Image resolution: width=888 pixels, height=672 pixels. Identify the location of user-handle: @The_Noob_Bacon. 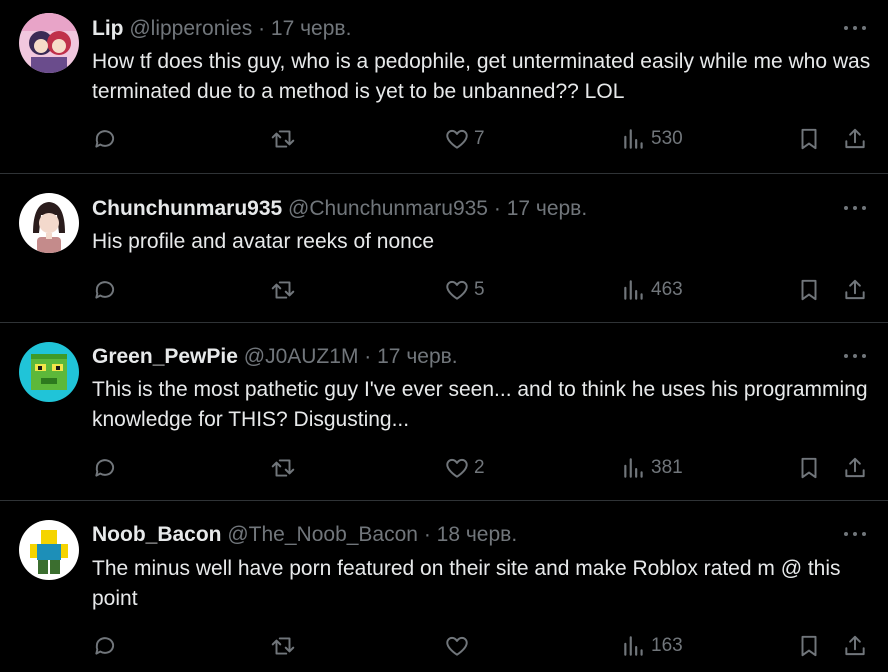
(322, 534).